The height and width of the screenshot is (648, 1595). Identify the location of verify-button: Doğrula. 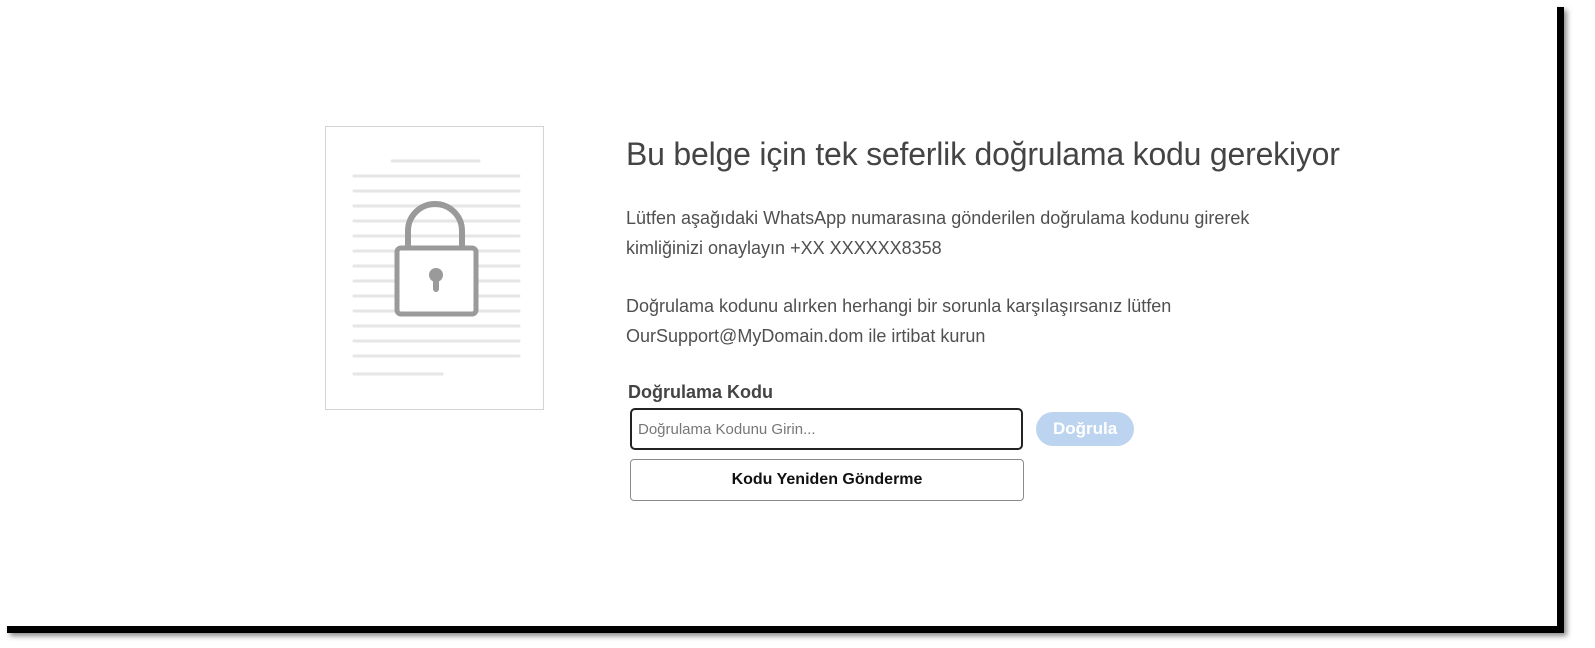
(1085, 429).